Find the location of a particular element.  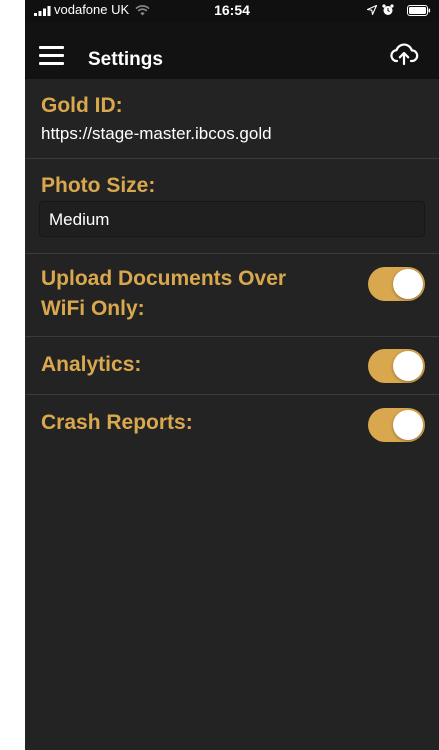

crash-reports-label: Crash Reports: is located at coordinates (117, 422).